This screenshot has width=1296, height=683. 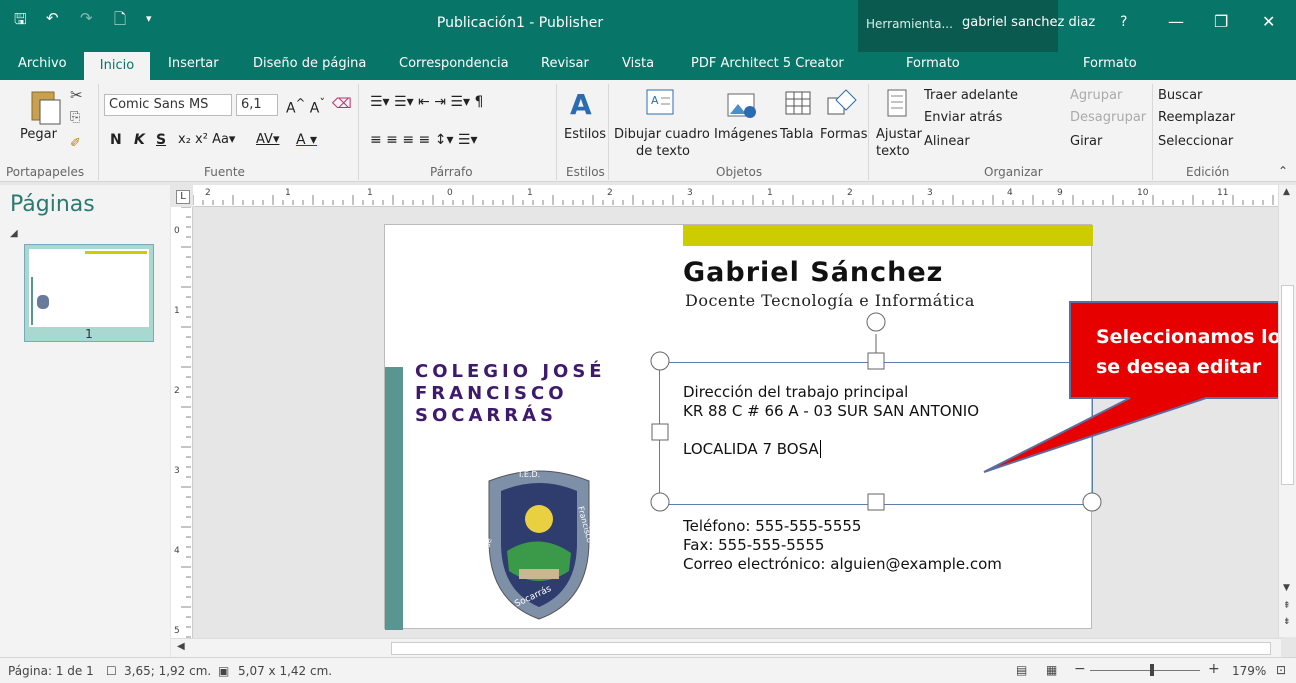 I want to click on page-thumbnail: 1, so click(x=89, y=293).